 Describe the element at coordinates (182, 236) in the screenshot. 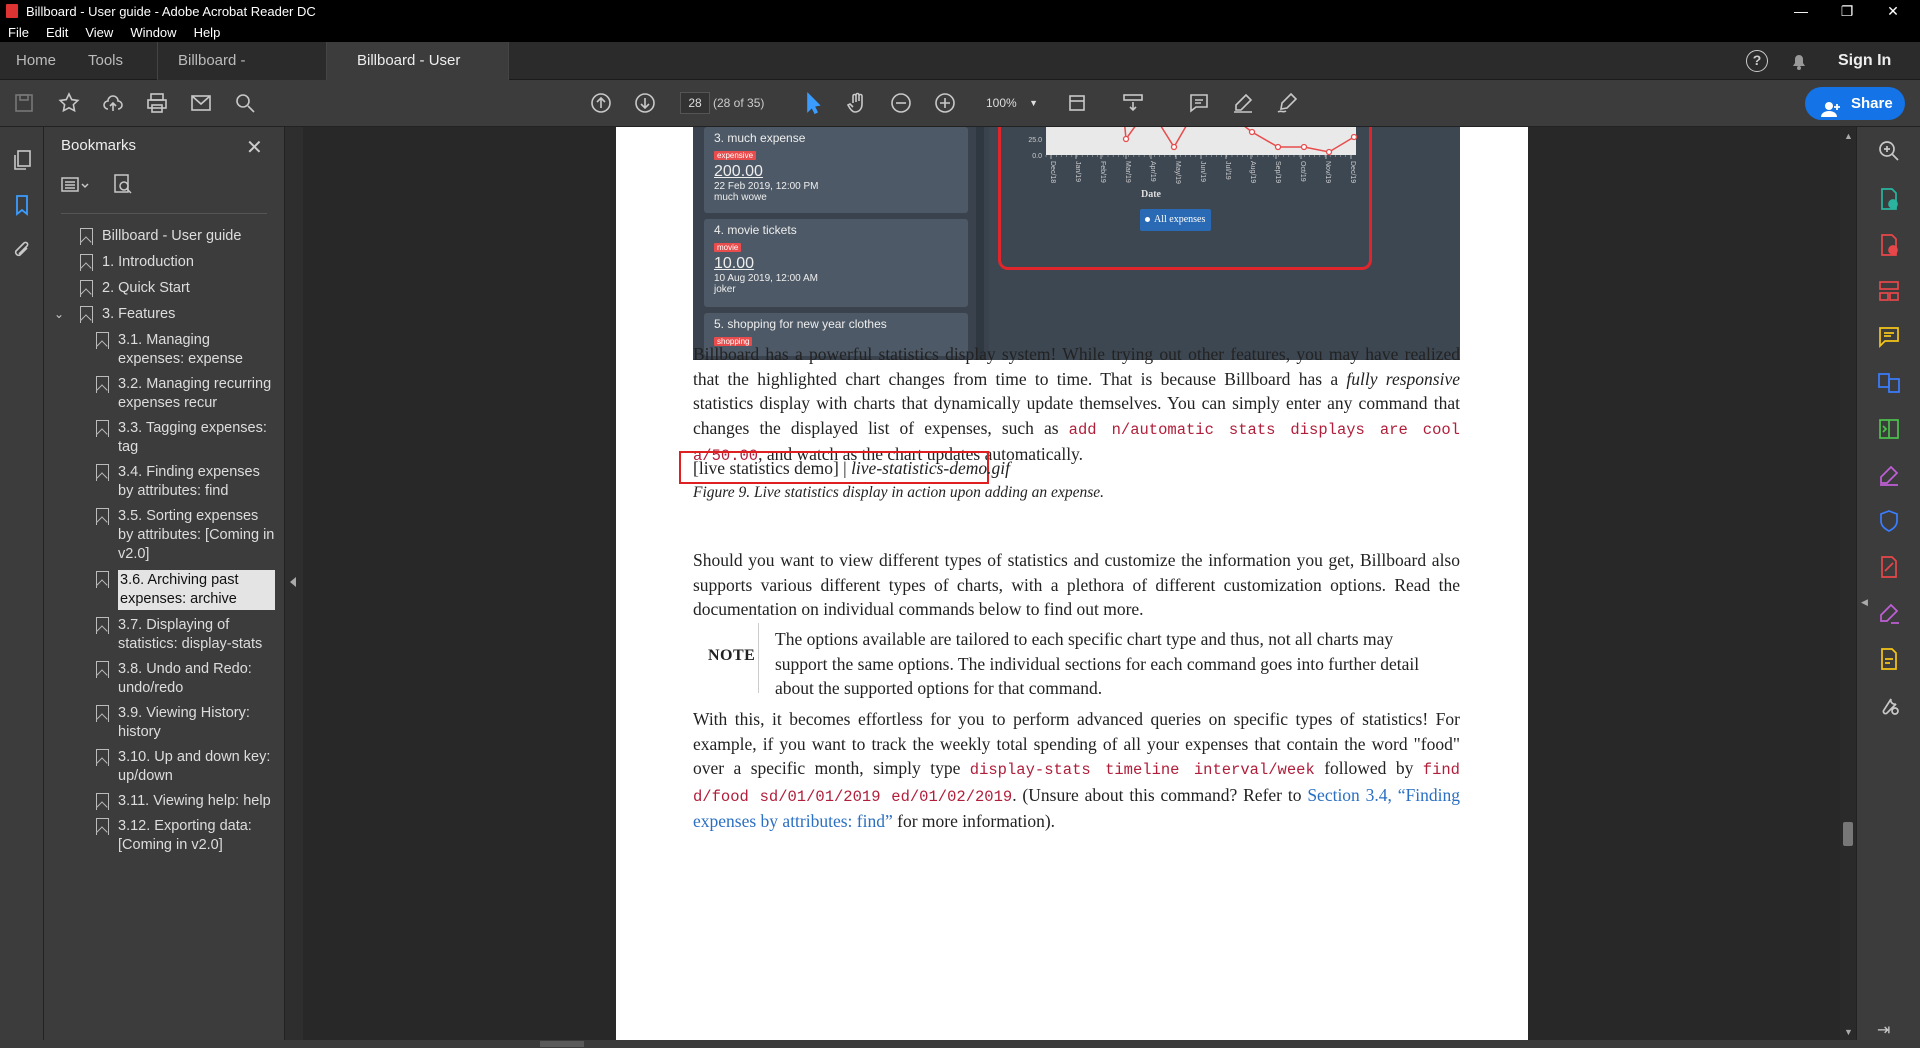

I see `bookmark-item: Billboard - User guide` at that location.